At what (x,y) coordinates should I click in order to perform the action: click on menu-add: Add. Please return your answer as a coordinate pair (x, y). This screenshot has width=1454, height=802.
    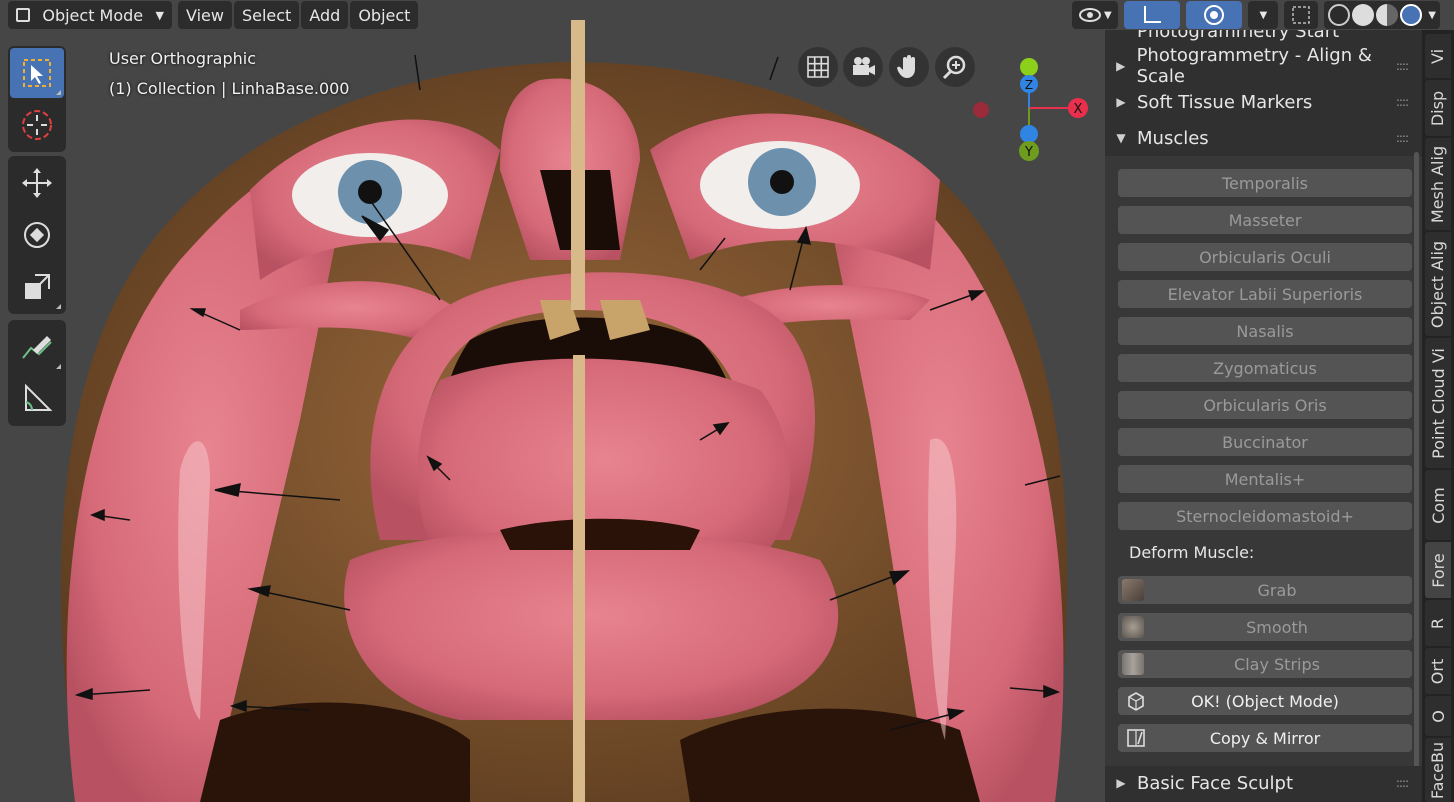
    Looking at the image, I should click on (325, 15).